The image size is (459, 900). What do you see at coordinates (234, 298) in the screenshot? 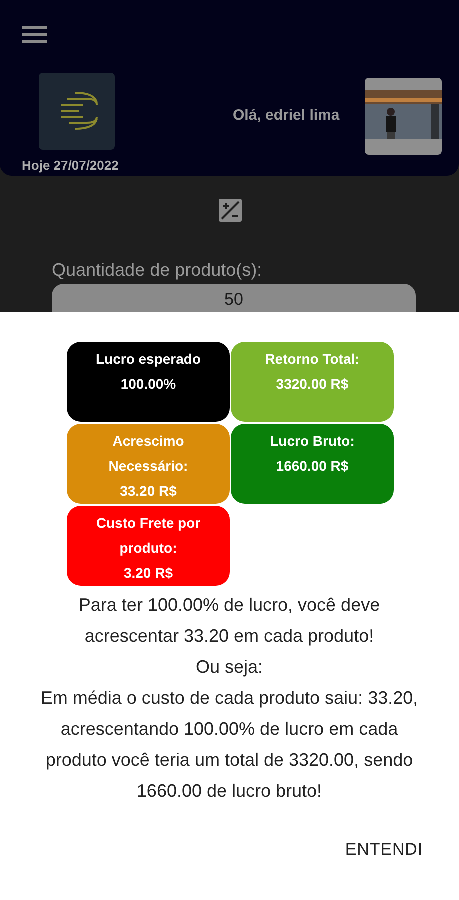
I see `quantity-field: 50` at bounding box center [234, 298].